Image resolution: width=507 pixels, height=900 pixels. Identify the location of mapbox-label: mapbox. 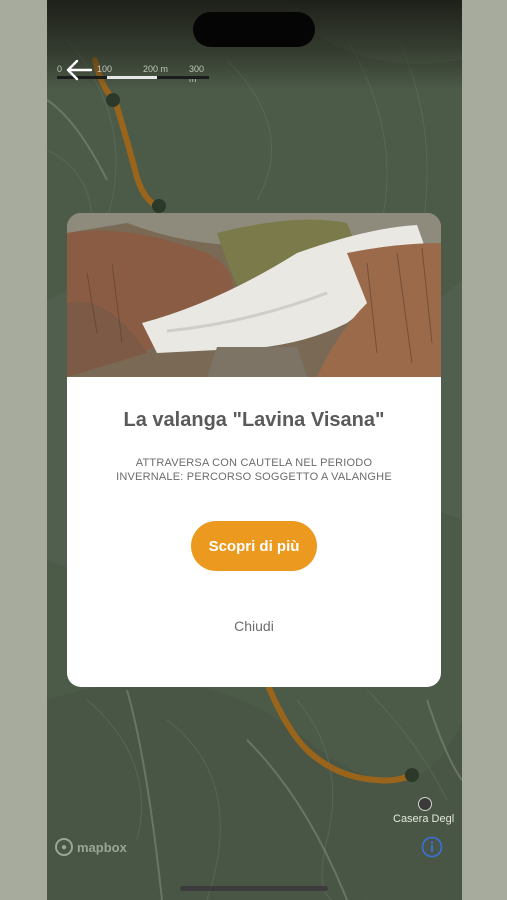
(102, 847).